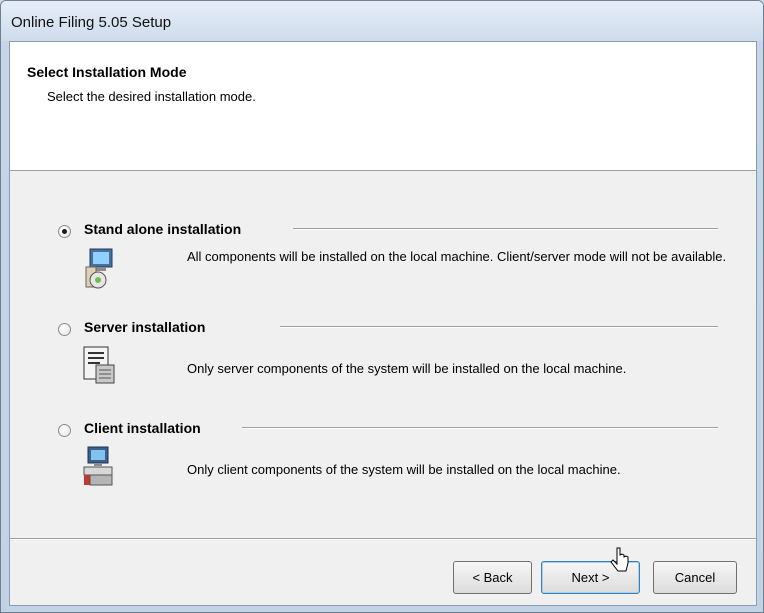  What do you see at coordinates (64, 231) in the screenshot?
I see `standalone-radio` at bounding box center [64, 231].